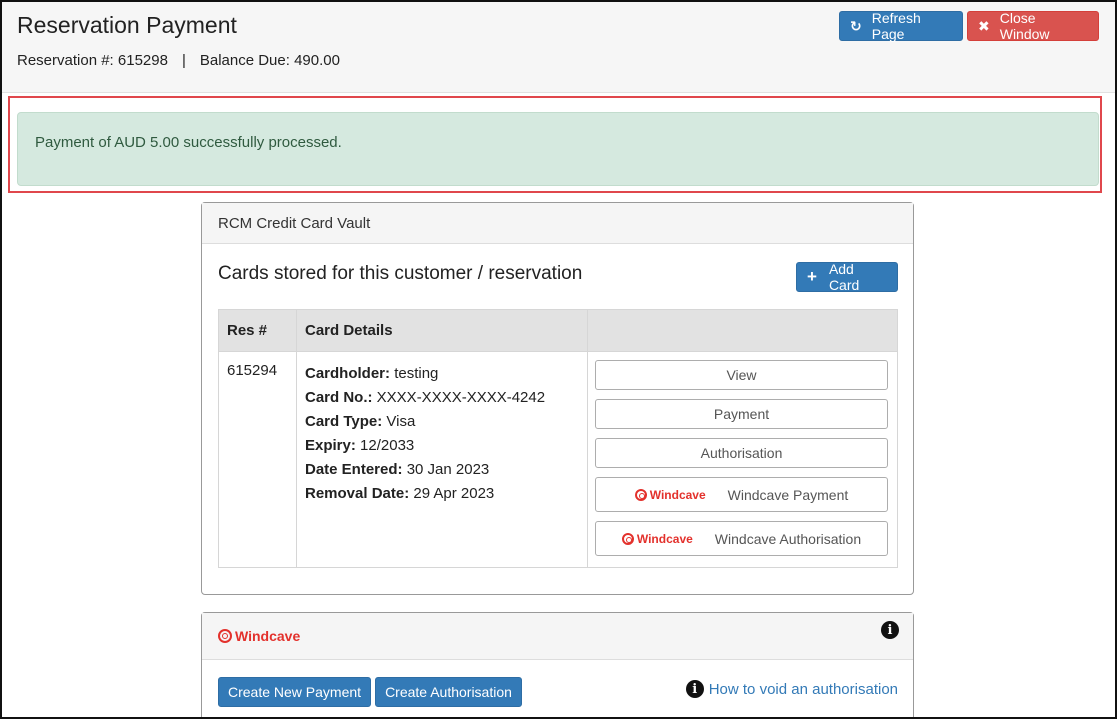 The width and height of the screenshot is (1117, 719). What do you see at coordinates (354, 469) in the screenshot?
I see `detail-label: Date Entered:` at bounding box center [354, 469].